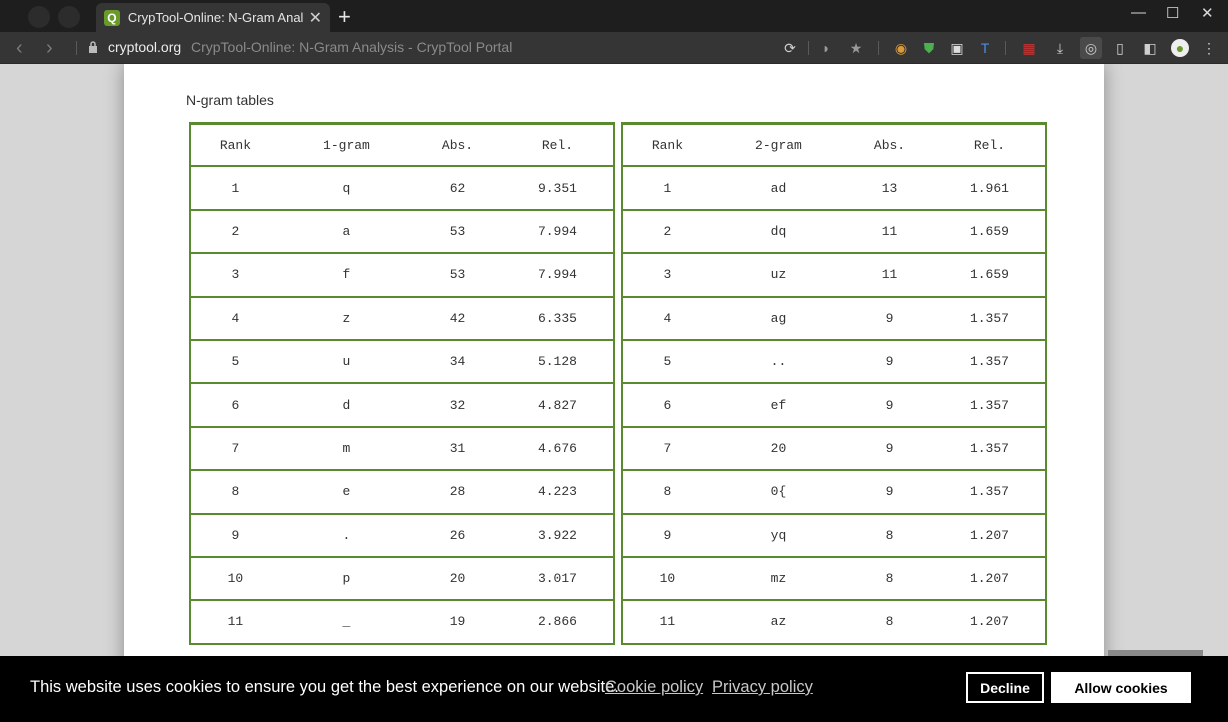 The image size is (1228, 722). What do you see at coordinates (778, 450) in the screenshot?
I see `cell-ngram: 20` at bounding box center [778, 450].